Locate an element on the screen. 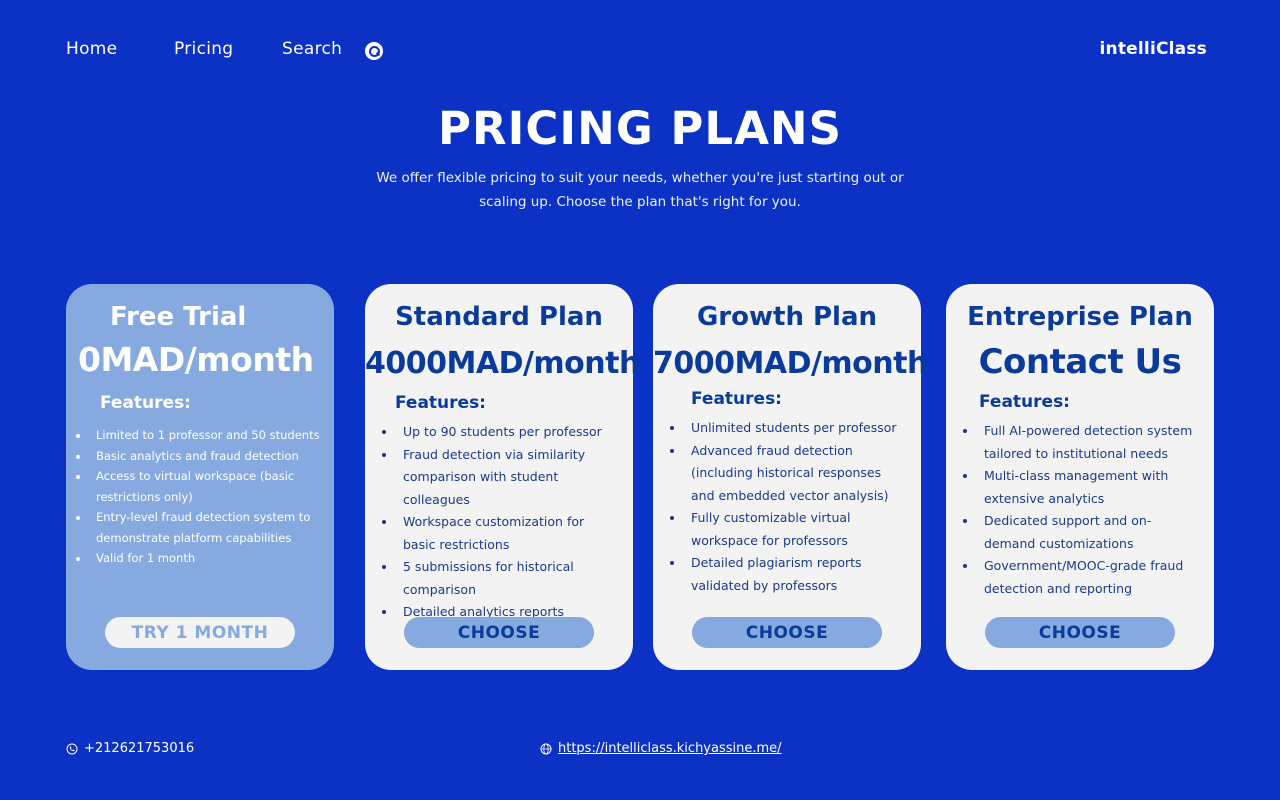  feature-item: Unlimited students per professor is located at coordinates (796, 428).